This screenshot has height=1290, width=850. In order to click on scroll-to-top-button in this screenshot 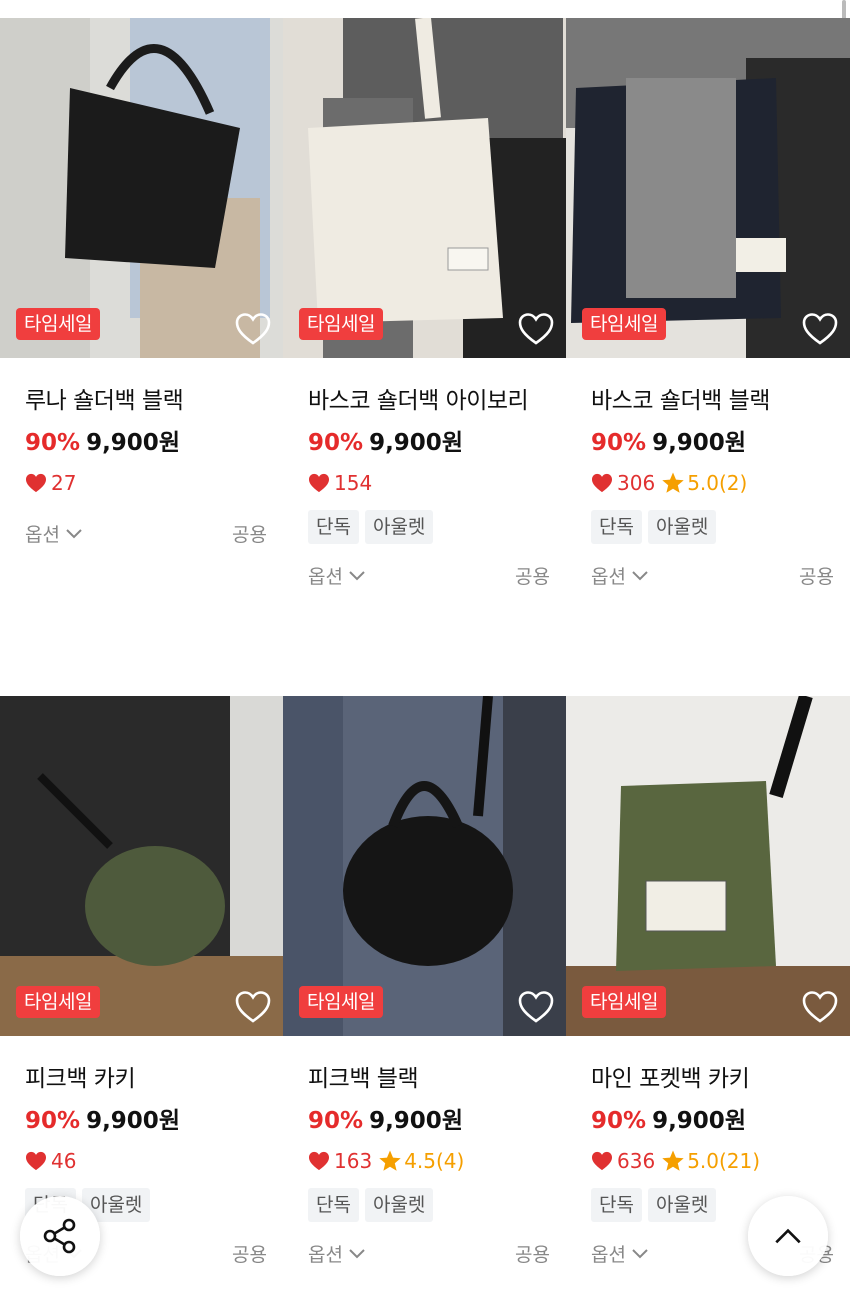, I will do `click(788, 1236)`.